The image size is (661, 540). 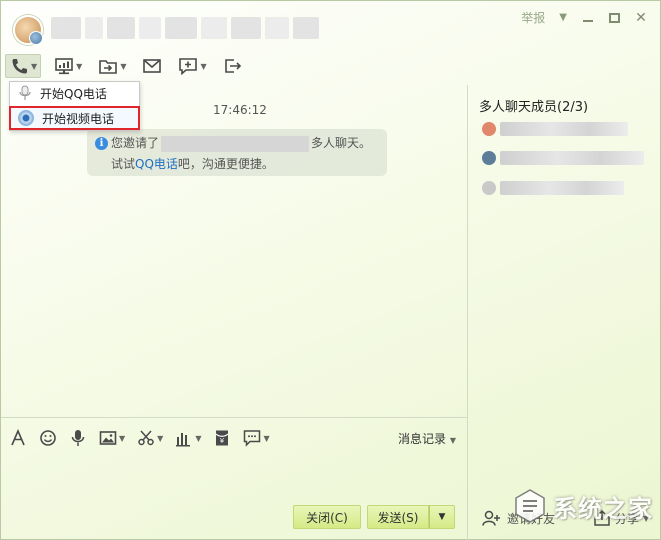 I want to click on system-notice: i 您邀请了 多人聊天。 试试 QQ电话 吧，沟通更便捷。, so click(x=237, y=152).